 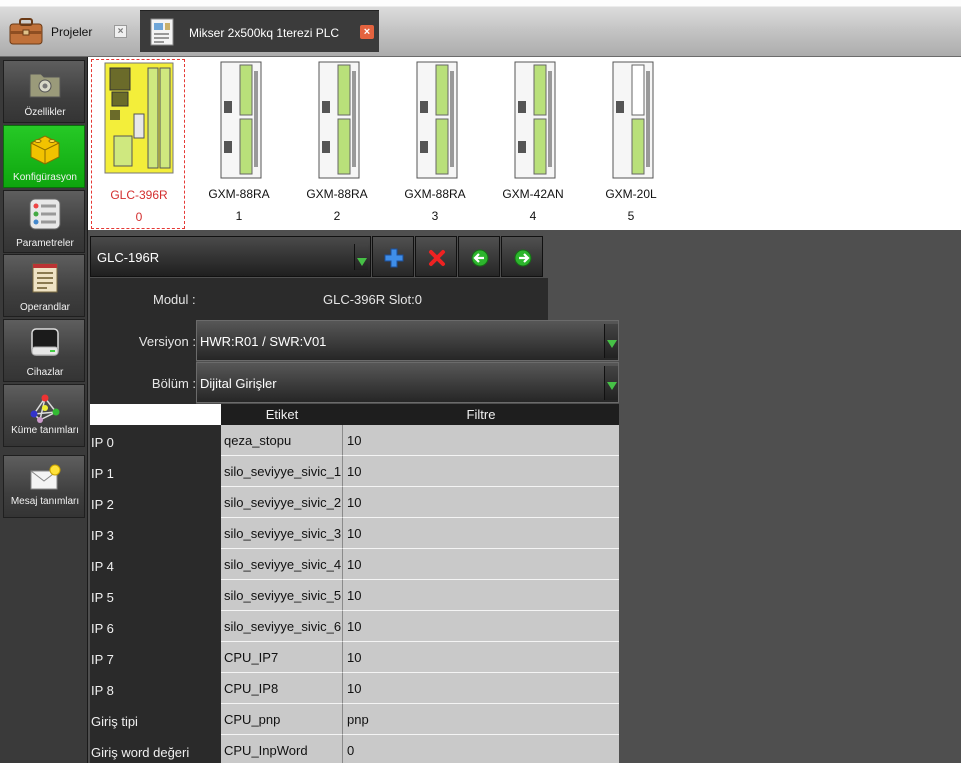 I want to click on module-slot-0: GLC-396R 0, so click(x=138, y=144).